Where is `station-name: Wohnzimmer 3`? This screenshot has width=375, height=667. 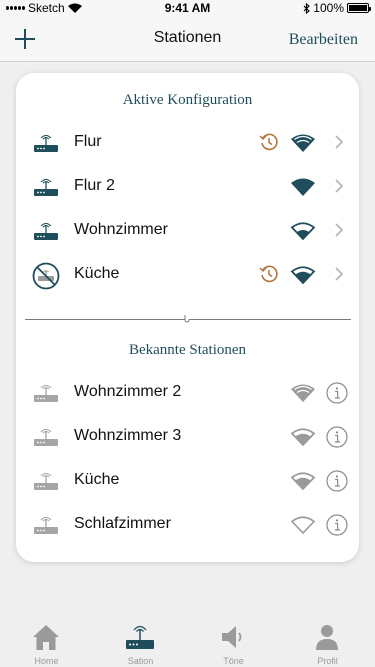 station-name: Wohnzimmer 3 is located at coordinates (128, 435).